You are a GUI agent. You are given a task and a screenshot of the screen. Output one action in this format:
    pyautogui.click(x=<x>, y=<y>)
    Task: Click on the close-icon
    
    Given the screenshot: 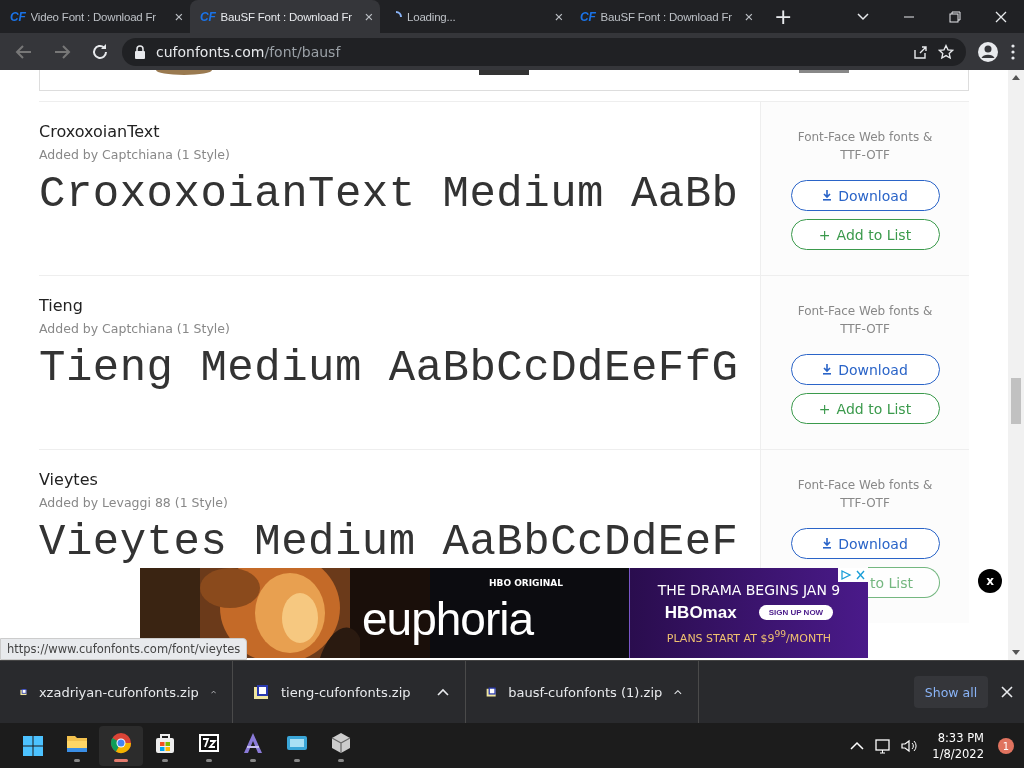 What is the action you would take?
    pyautogui.click(x=1007, y=692)
    